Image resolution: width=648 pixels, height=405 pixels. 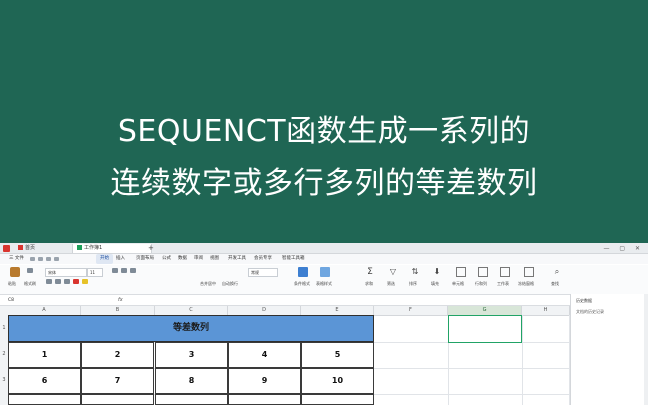 What do you see at coordinates (38, 300) in the screenshot?
I see `name-box: C8` at bounding box center [38, 300].